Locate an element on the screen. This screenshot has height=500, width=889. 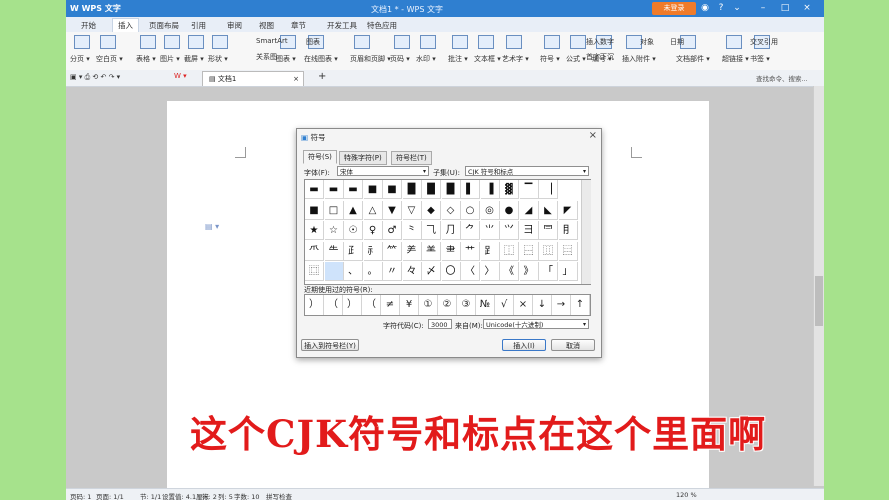
symbol-cell: △ is located at coordinates (373, 210).